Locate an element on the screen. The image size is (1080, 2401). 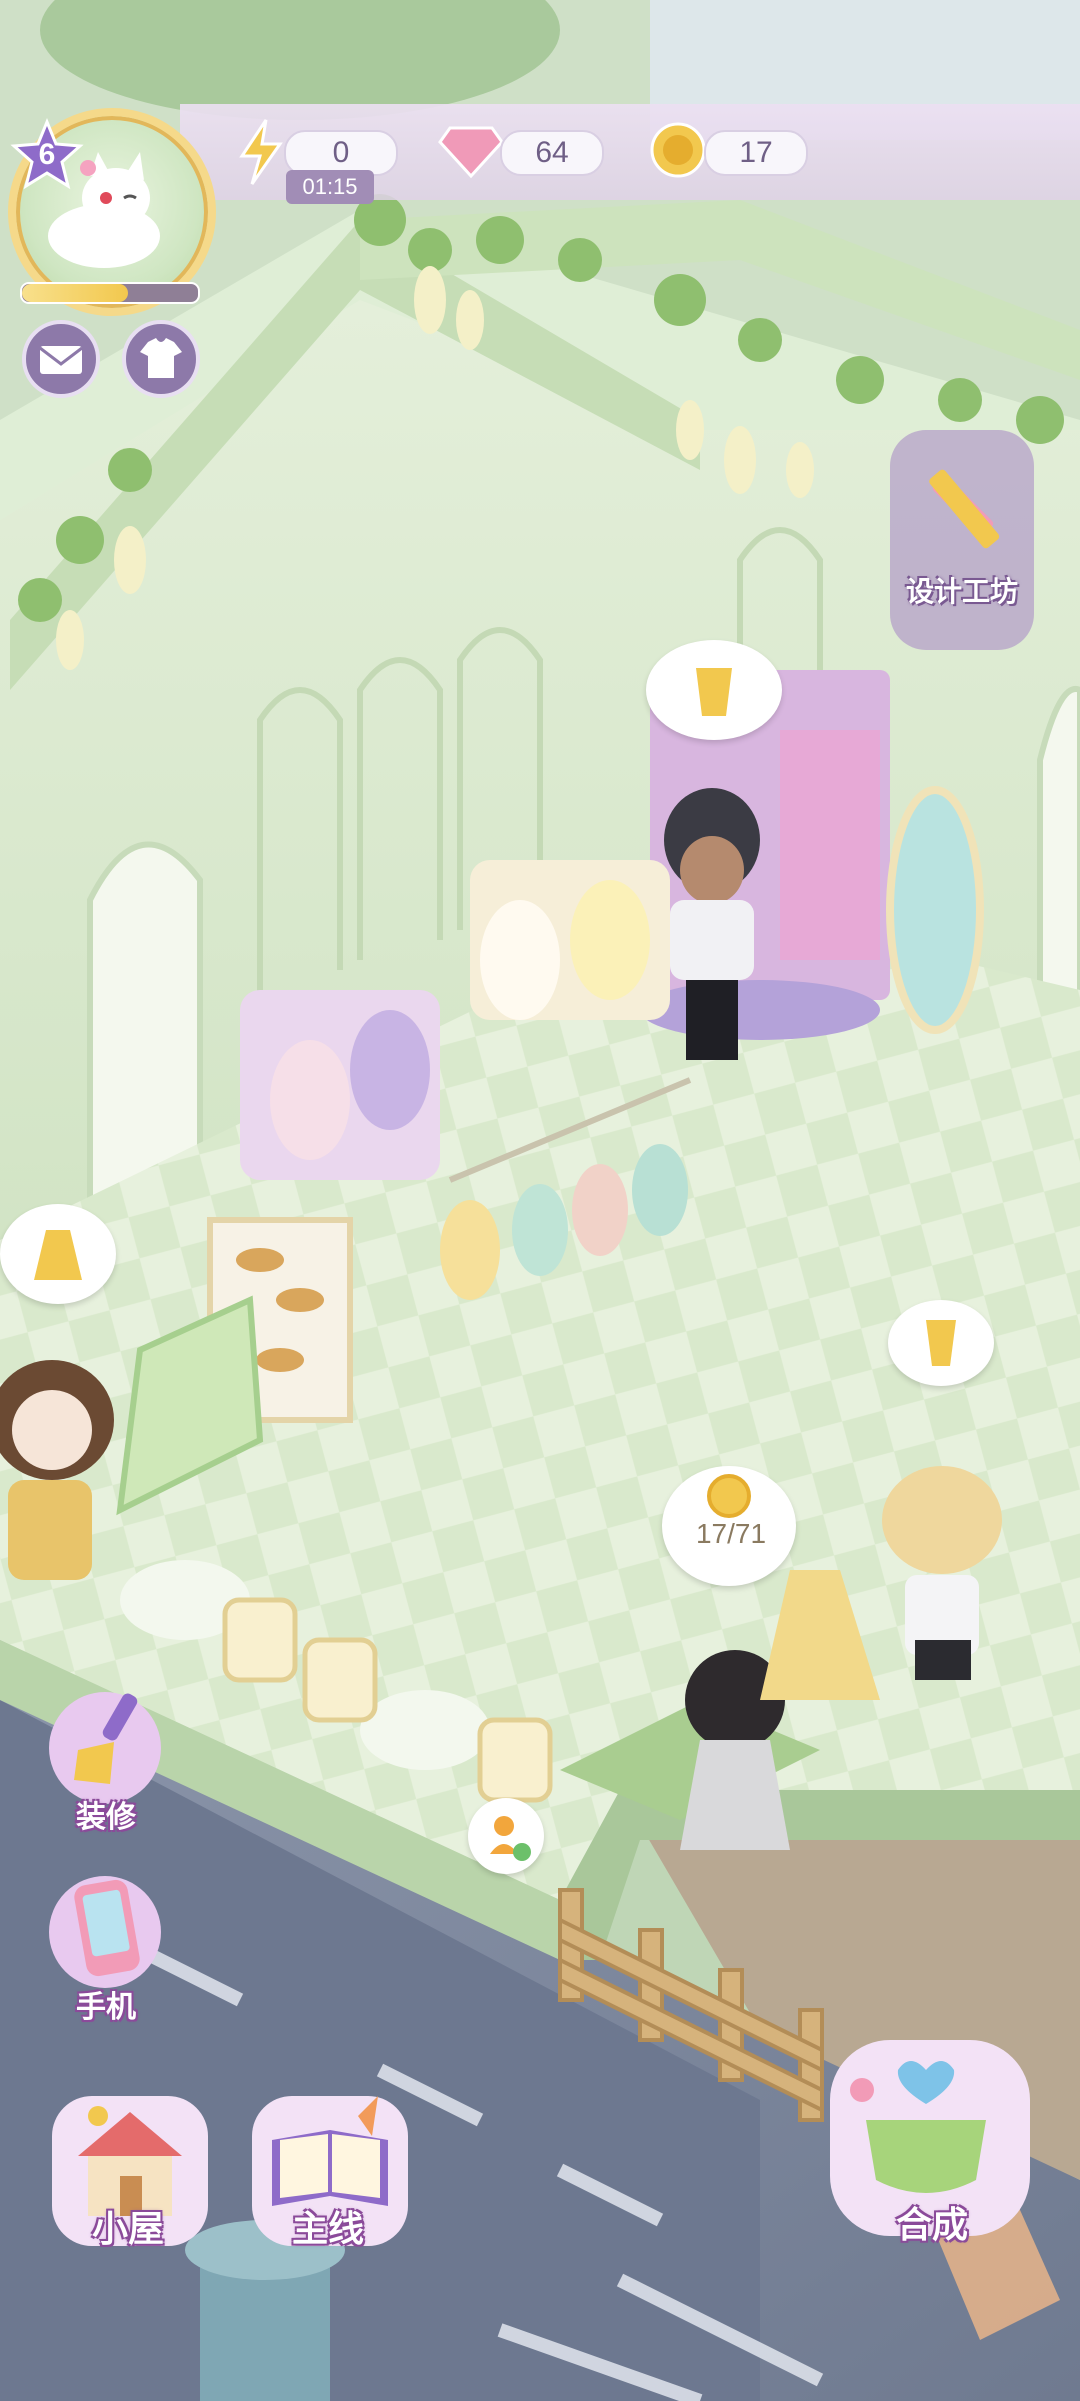
mail-icon is located at coordinates (61, 360).